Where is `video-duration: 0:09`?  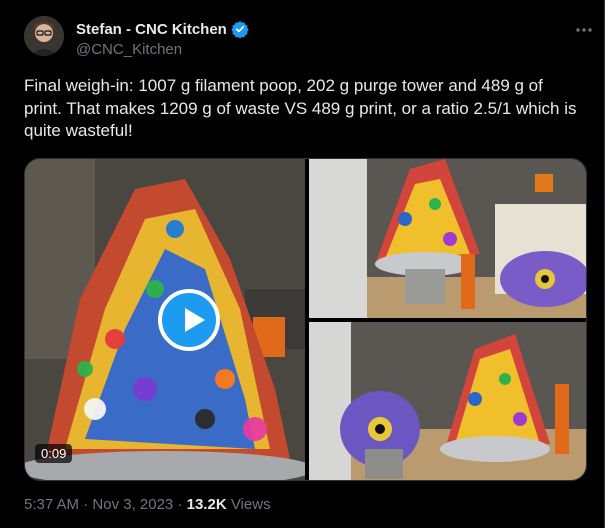 video-duration: 0:09 is located at coordinates (54, 453).